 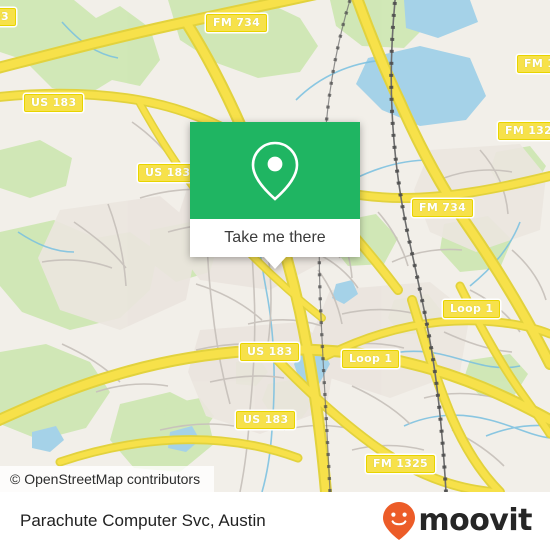 I want to click on popup-pointer-tail, so click(x=275, y=263).